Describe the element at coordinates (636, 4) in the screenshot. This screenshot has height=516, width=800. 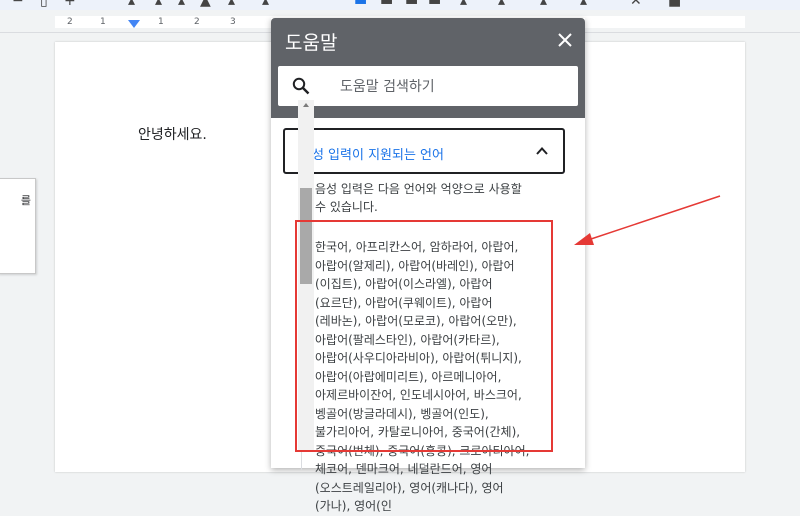
I see `clear-format-icon: ✕` at that location.